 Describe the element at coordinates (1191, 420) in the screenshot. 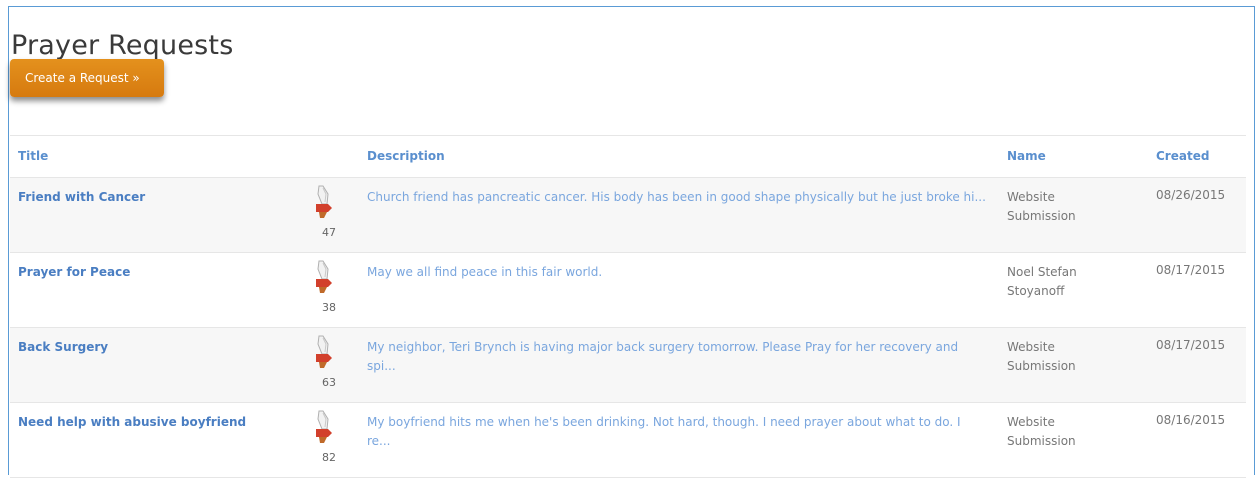

I see `created-date: 08/16/2015` at that location.